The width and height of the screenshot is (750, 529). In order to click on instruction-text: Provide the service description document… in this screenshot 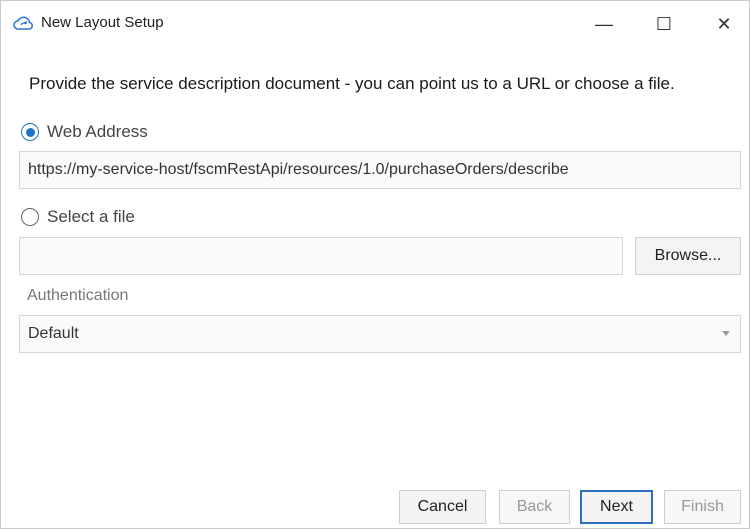, I will do `click(352, 83)`.